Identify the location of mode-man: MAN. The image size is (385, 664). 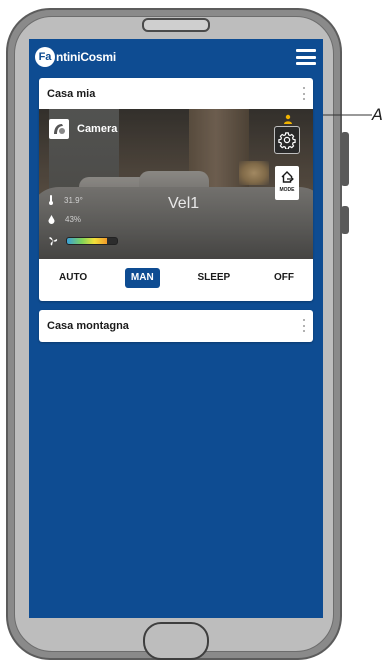
(142, 278).